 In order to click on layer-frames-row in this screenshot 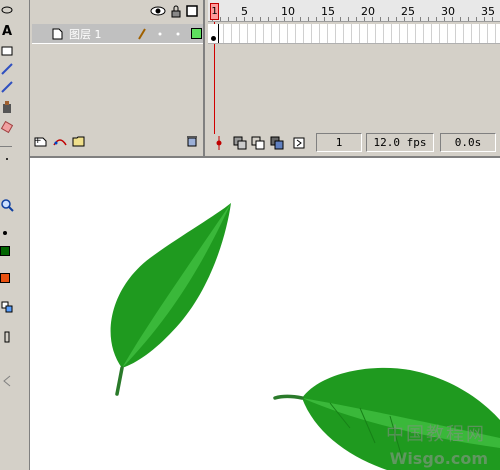, I will do `click(354, 34)`.